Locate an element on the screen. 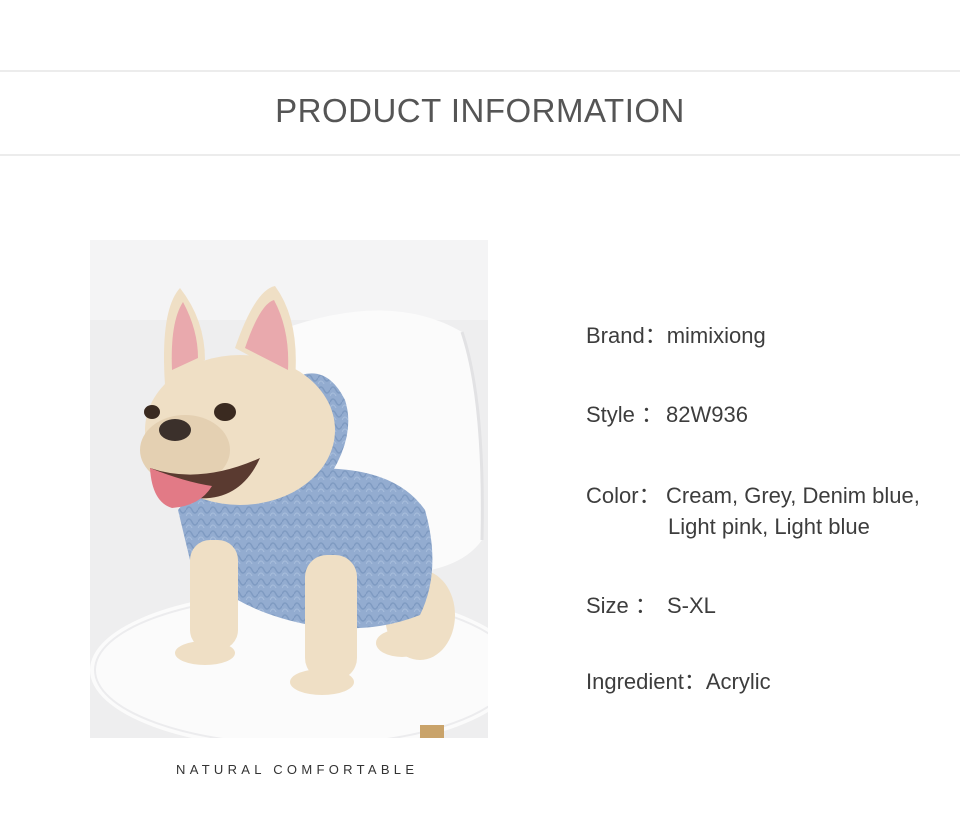 The height and width of the screenshot is (816, 960). spec-size-label: Size ： is located at coordinates (621, 605).